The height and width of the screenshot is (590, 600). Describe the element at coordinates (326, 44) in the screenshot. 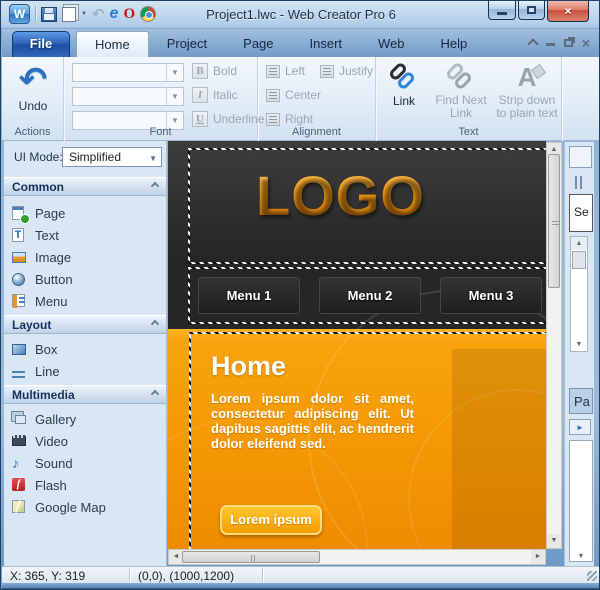

I see `tab-insert: Insert` at that location.